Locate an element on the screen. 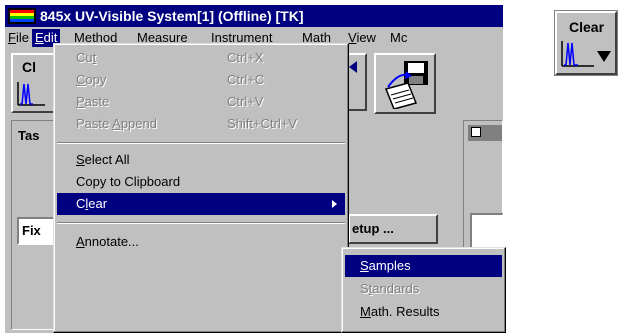  toolbar-arrow-icon is located at coordinates (353, 67).